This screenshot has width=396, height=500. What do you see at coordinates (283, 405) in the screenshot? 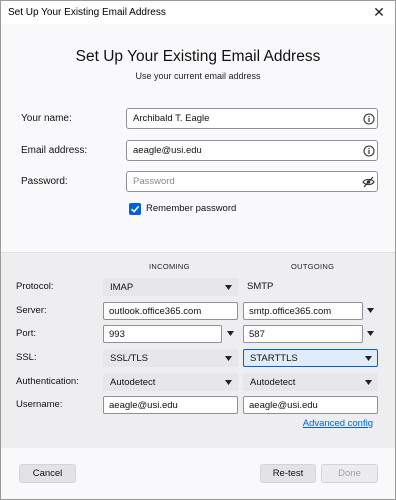
I see `outgoing-username-value: aeagle@usi.edu` at bounding box center [283, 405].